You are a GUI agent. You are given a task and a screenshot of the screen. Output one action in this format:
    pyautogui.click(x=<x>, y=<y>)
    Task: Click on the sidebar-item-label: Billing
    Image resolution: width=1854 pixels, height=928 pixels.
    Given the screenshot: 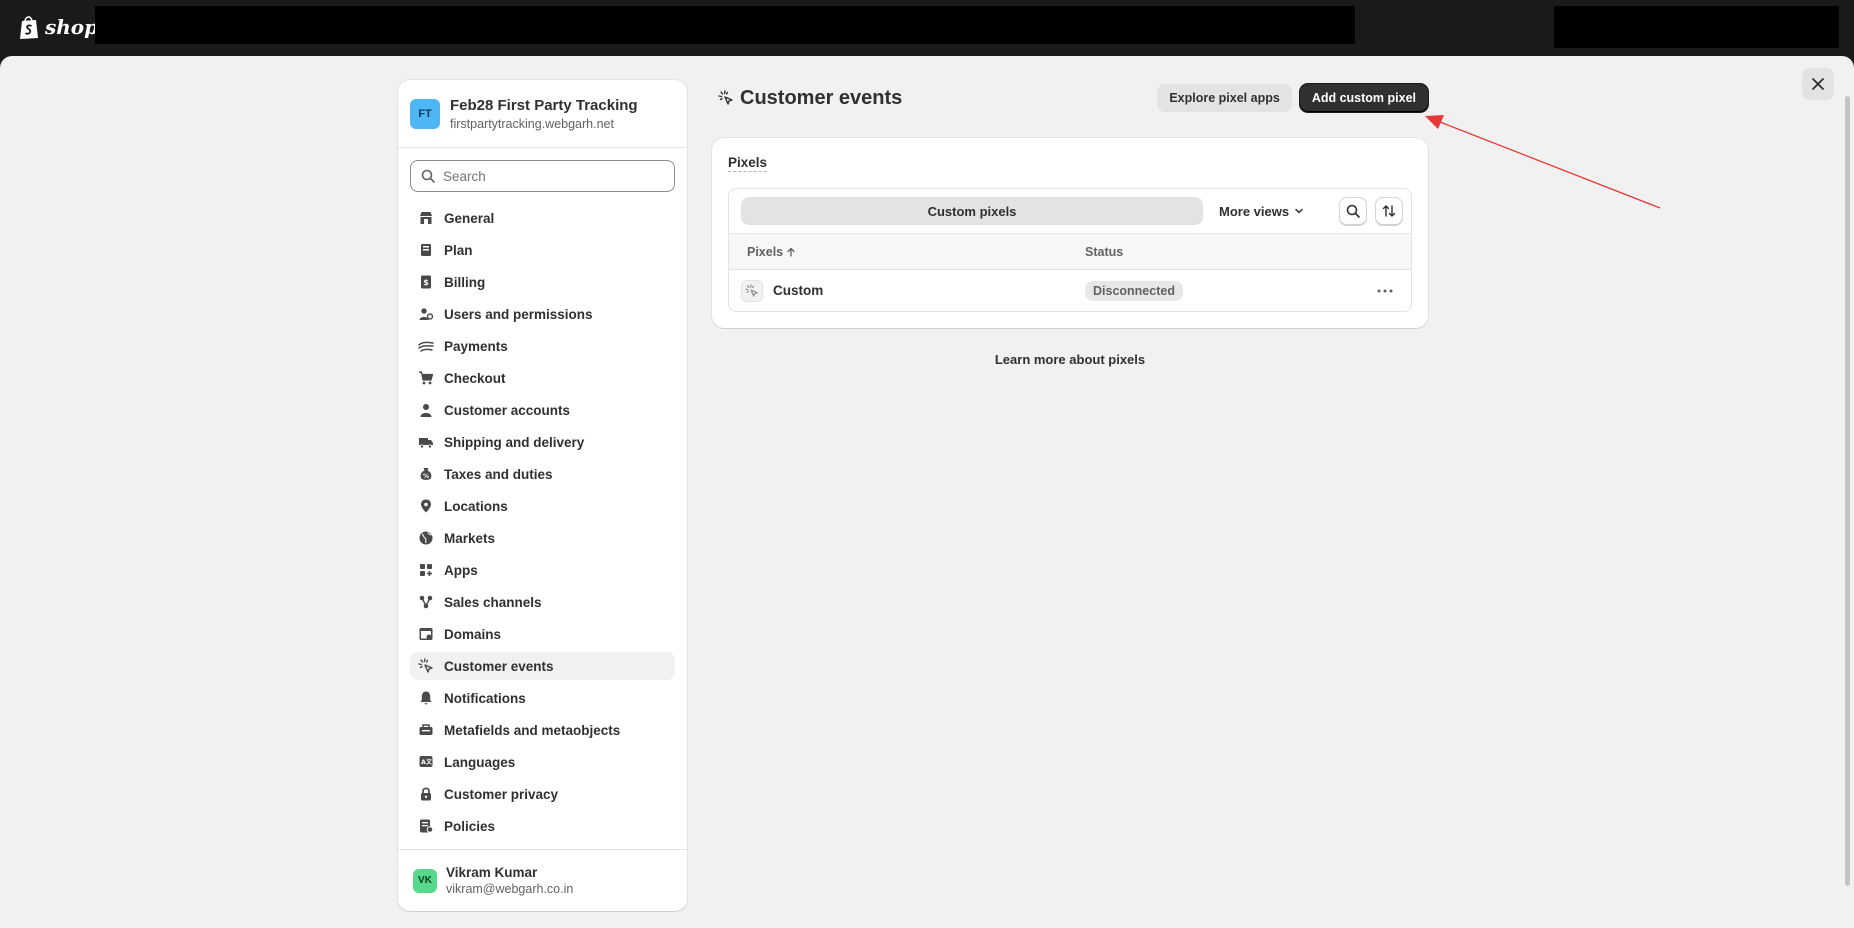 What is the action you would take?
    pyautogui.click(x=465, y=282)
    